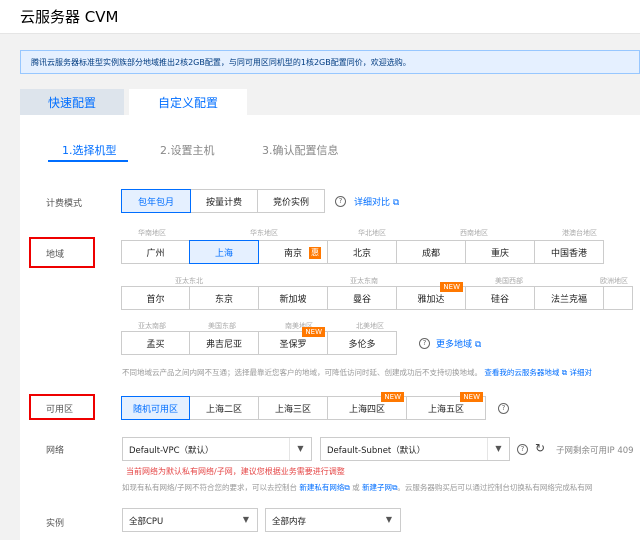  I want to click on region-row-3: 孟买 弗吉尼亚 圣保罗 NEW 多伦多, so click(259, 341).